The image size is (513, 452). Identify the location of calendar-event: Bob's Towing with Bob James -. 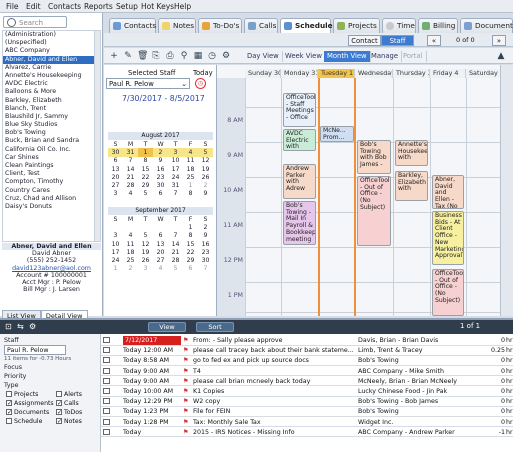
(374, 157).